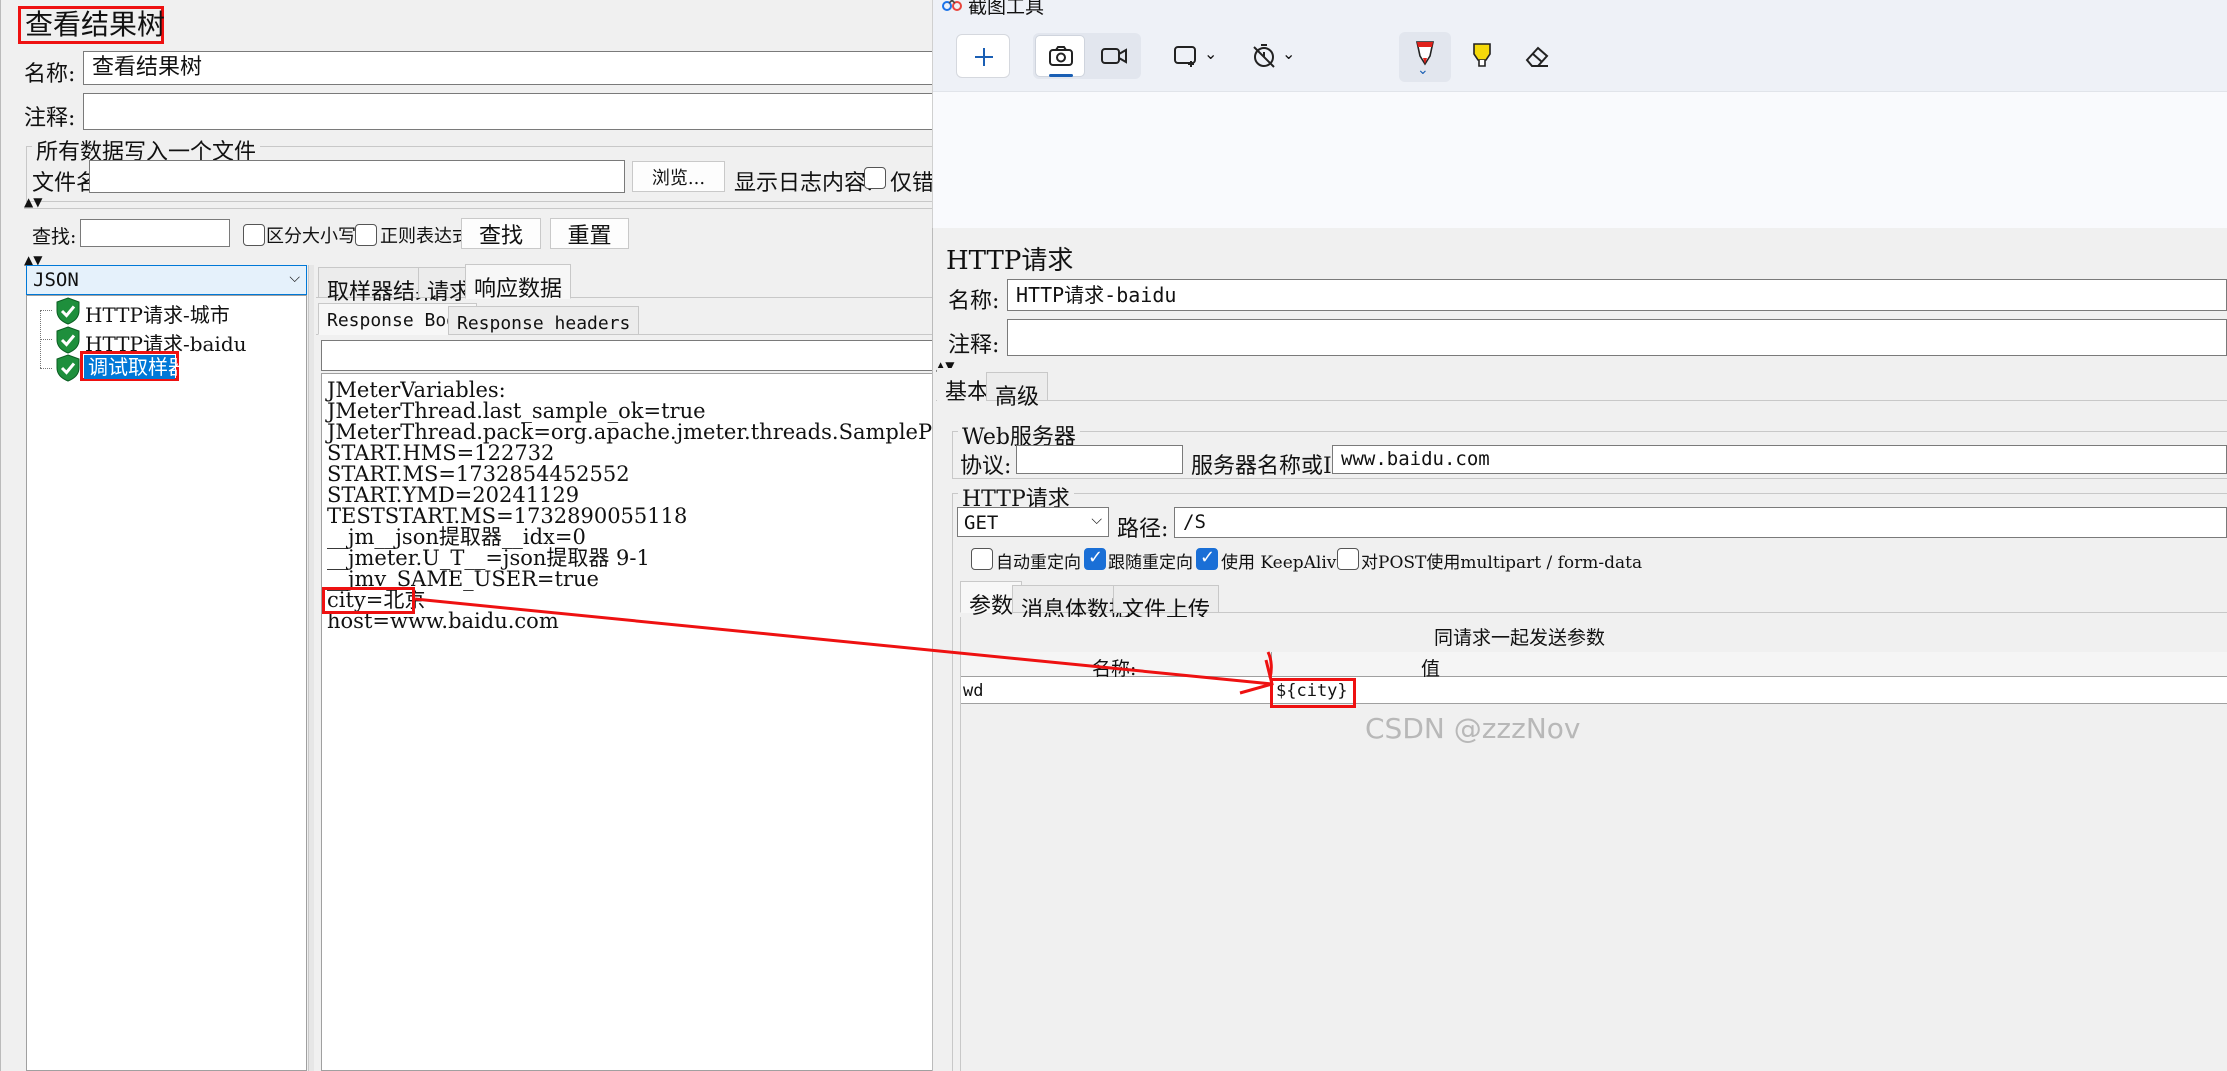 This screenshot has height=1071, width=2227. Describe the element at coordinates (1095, 558) in the screenshot. I see `follow-redirect-checkbox` at that location.